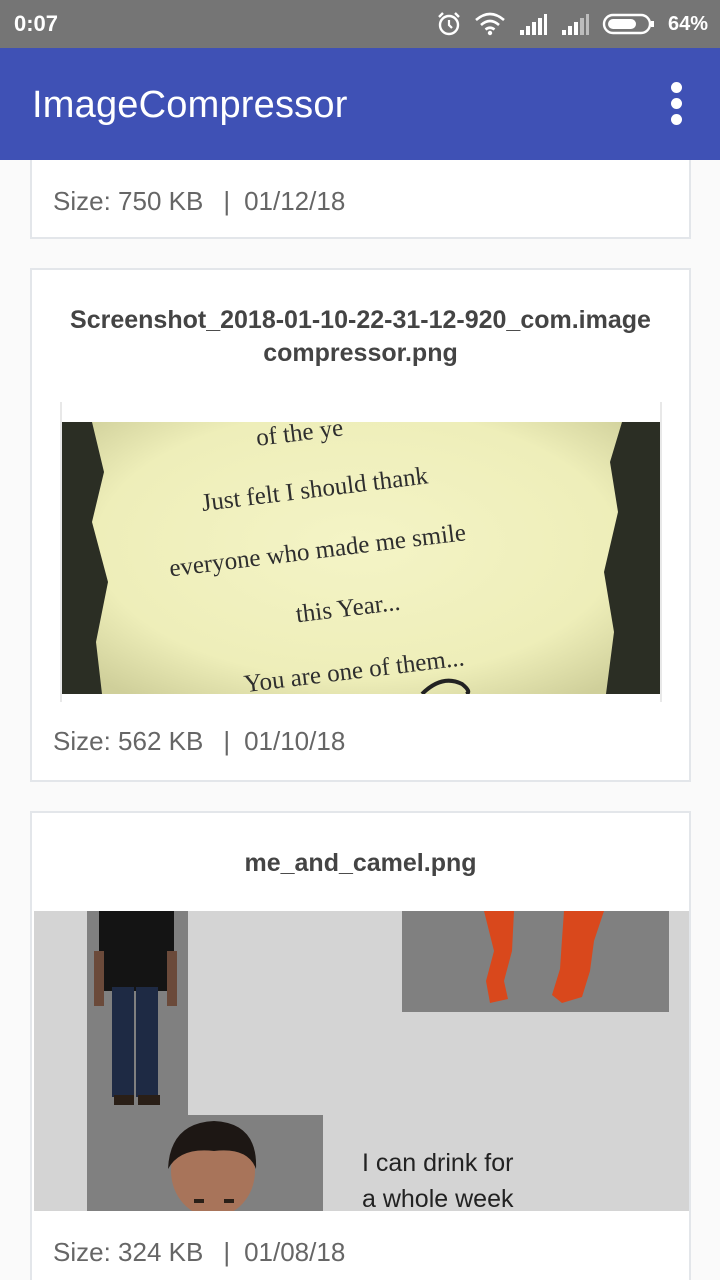 The width and height of the screenshot is (720, 1280). What do you see at coordinates (295, 741) in the screenshot?
I see `image-date: 01/10/18` at bounding box center [295, 741].